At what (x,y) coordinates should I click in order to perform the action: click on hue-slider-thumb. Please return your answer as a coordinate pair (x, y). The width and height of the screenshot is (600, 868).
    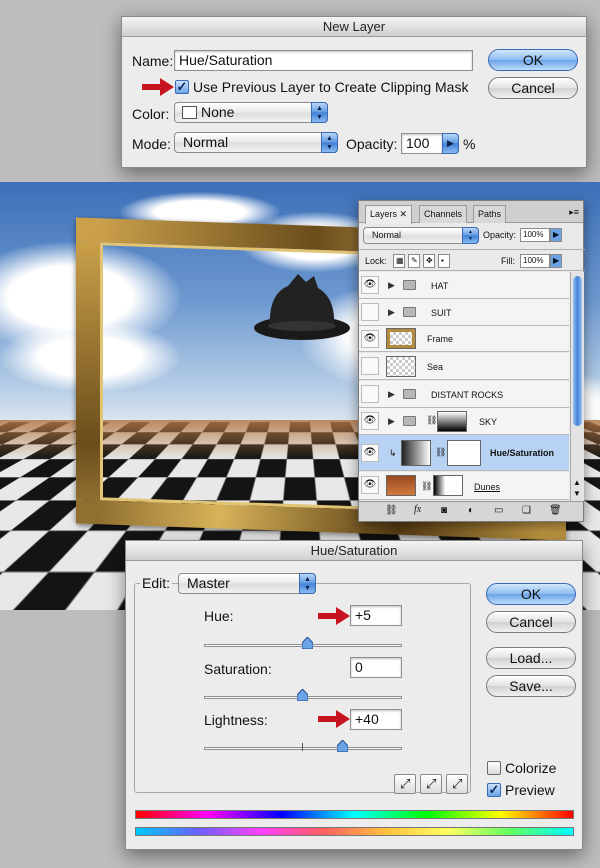
    Looking at the image, I should click on (307, 643).